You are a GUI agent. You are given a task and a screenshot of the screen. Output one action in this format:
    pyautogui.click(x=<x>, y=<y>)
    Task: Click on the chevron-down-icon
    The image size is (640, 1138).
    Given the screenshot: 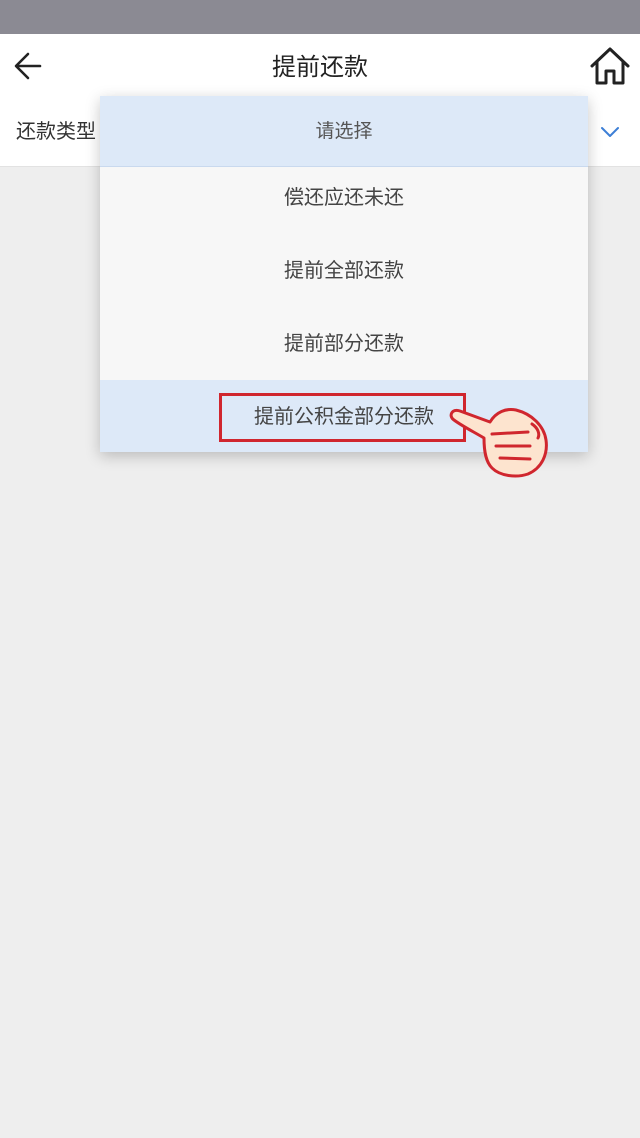 What is the action you would take?
    pyautogui.click(x=610, y=132)
    